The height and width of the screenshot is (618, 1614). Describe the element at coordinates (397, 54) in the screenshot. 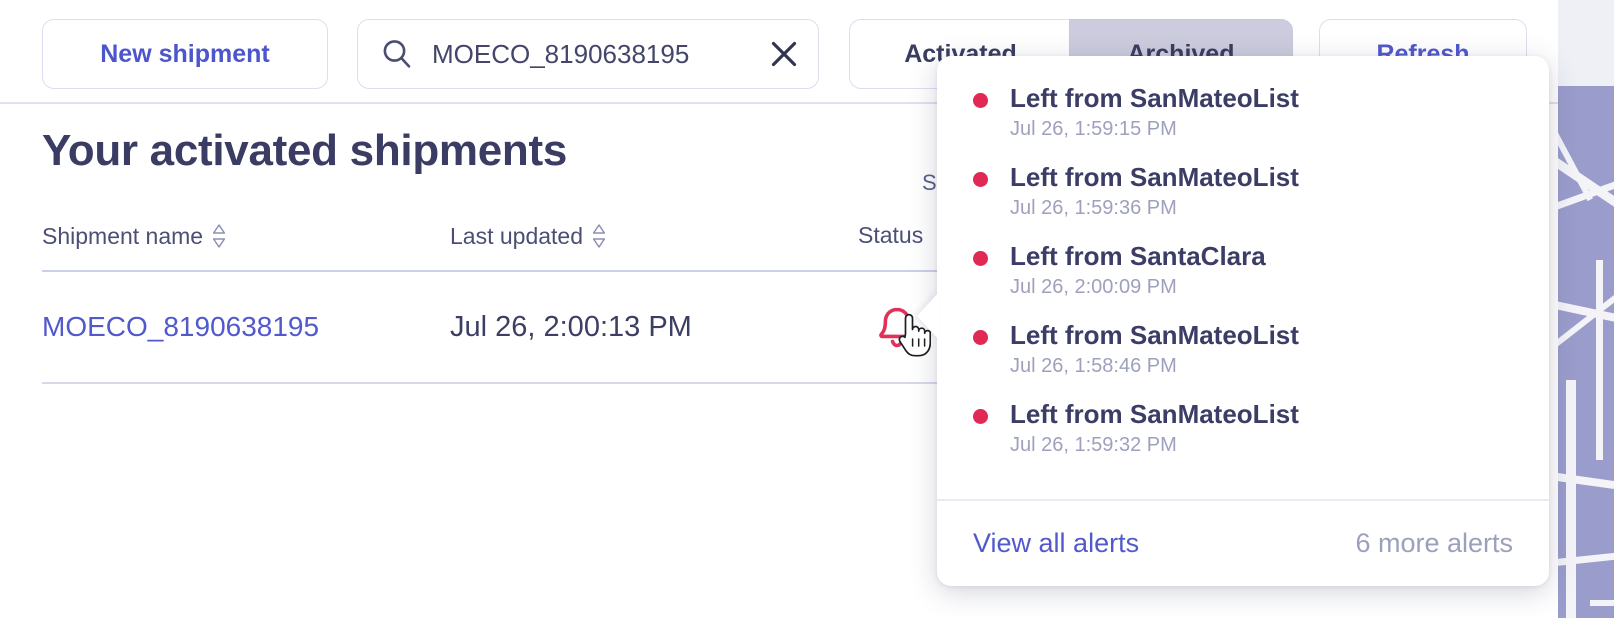

I see `search-icon` at that location.